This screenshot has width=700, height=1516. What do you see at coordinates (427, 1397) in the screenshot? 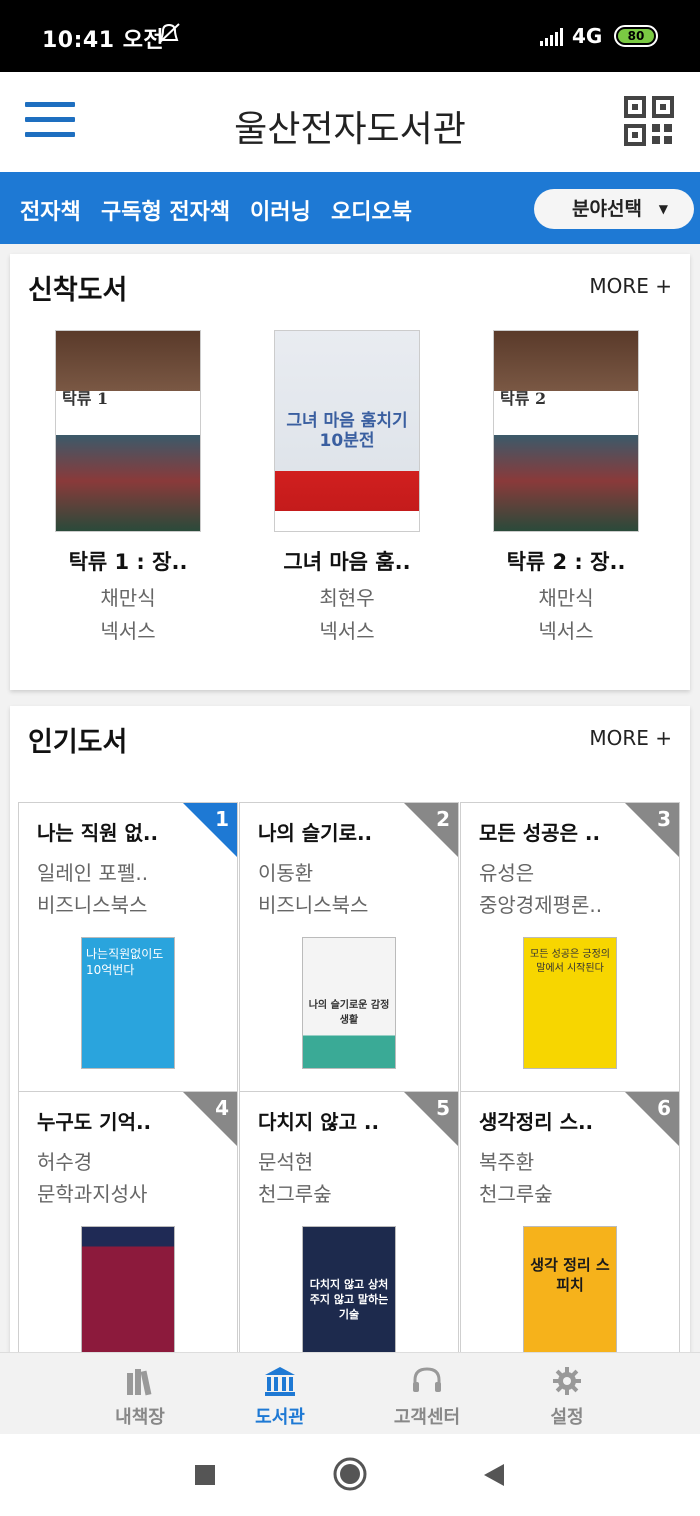
I see `nav-customer-center: 고객센터` at bounding box center [427, 1397].